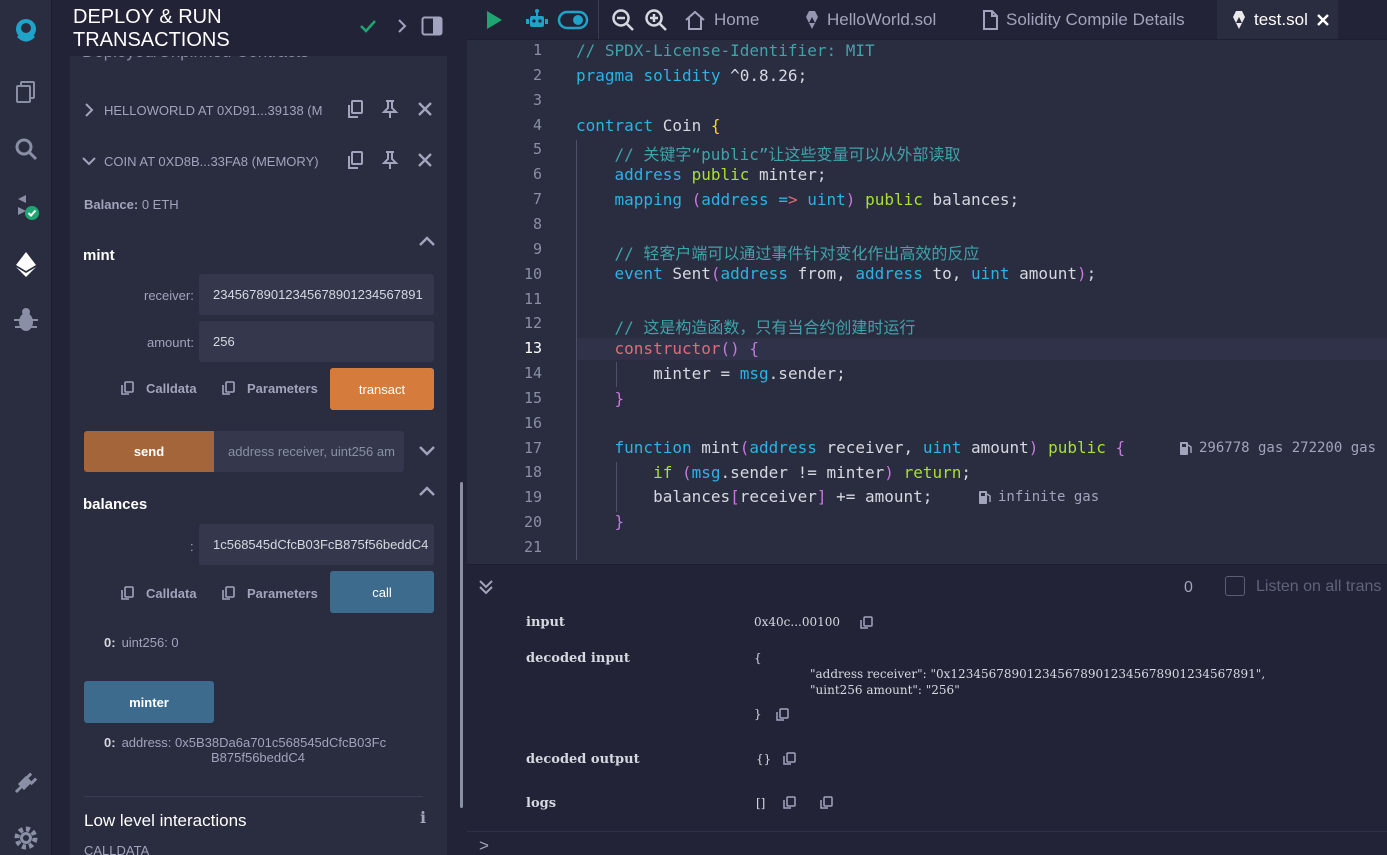  What do you see at coordinates (532, 547) in the screenshot?
I see `line-number: 21` at bounding box center [532, 547].